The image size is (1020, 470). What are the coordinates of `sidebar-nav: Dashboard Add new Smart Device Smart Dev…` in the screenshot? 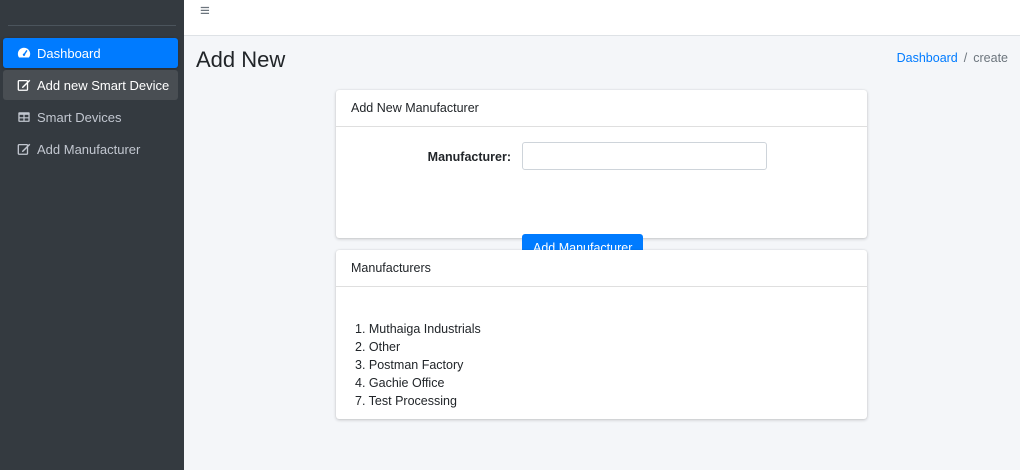 It's located at (92, 95).